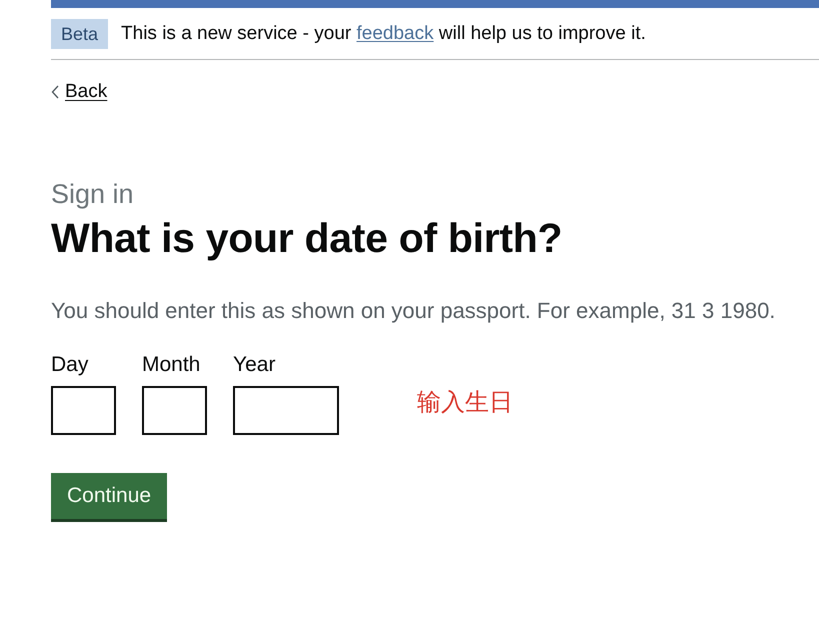  What do you see at coordinates (79, 34) in the screenshot?
I see `phase-tag: Beta` at bounding box center [79, 34].